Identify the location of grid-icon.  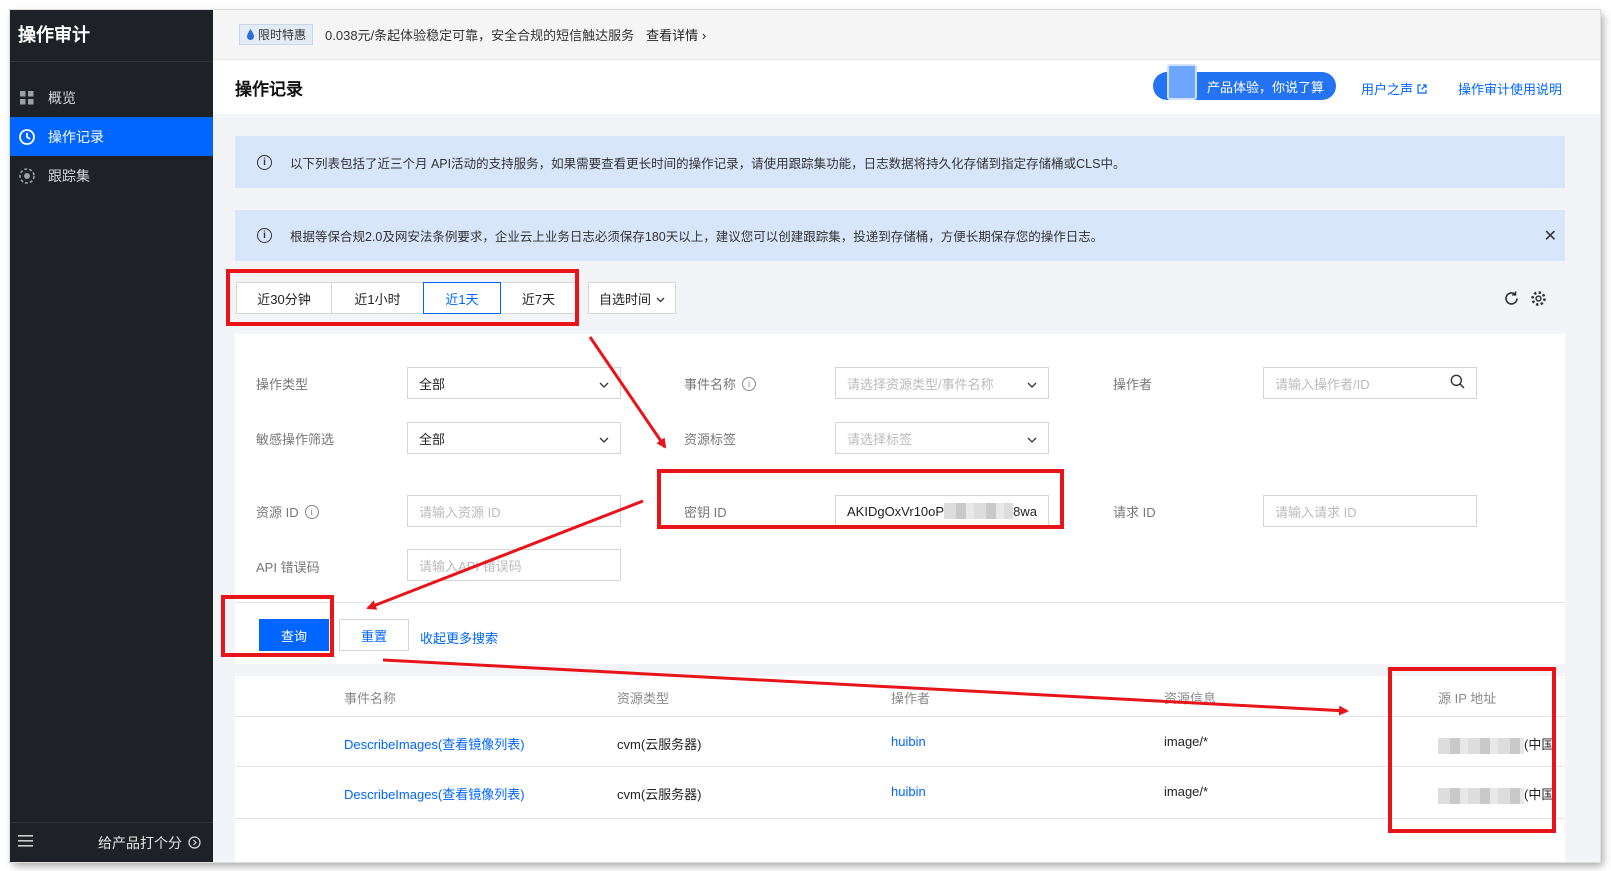
(27, 98).